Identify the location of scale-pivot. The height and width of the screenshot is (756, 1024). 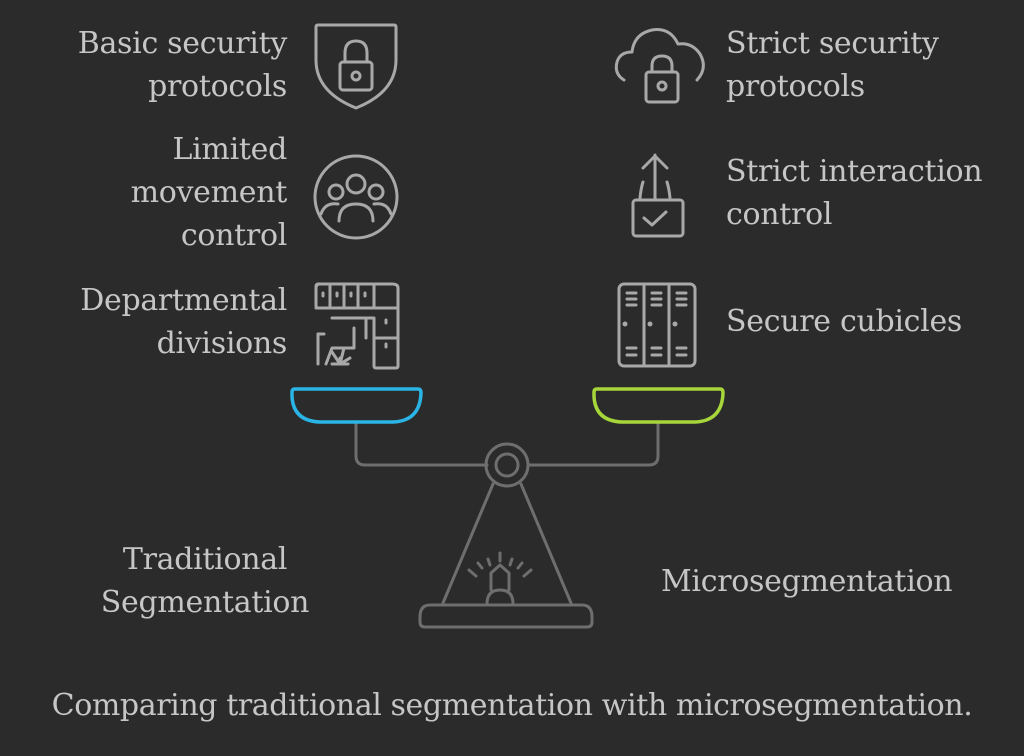
(507, 465).